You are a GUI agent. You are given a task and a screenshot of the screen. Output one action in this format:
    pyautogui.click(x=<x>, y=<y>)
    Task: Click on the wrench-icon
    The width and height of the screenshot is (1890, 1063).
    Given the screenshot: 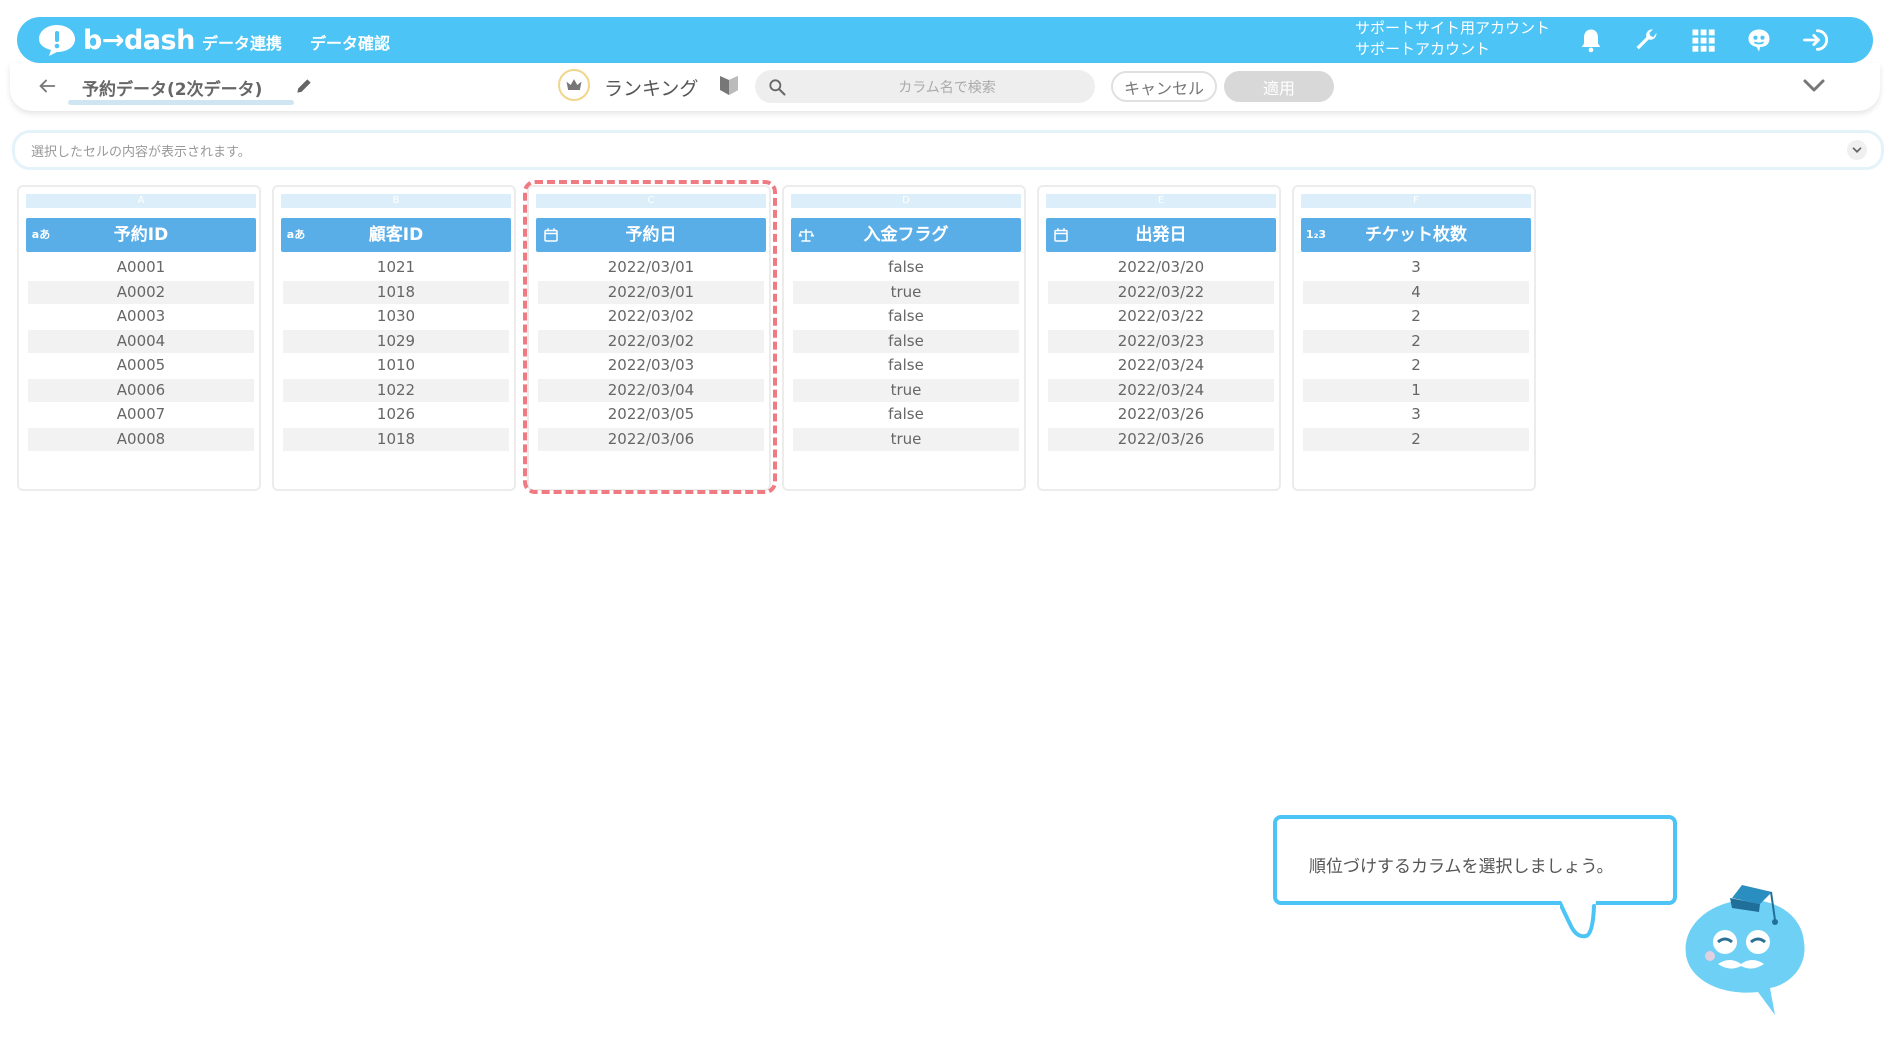 What is the action you would take?
    pyautogui.click(x=1647, y=40)
    